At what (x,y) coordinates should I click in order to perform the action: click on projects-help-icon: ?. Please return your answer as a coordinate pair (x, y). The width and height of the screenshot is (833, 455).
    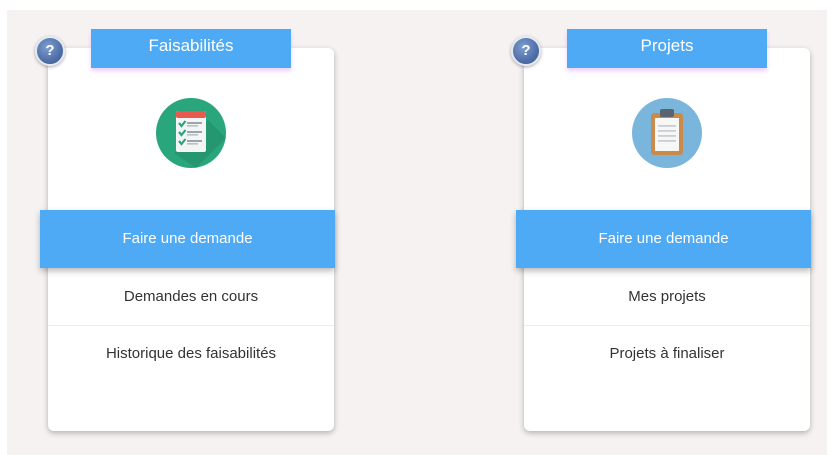
    Looking at the image, I should click on (526, 51).